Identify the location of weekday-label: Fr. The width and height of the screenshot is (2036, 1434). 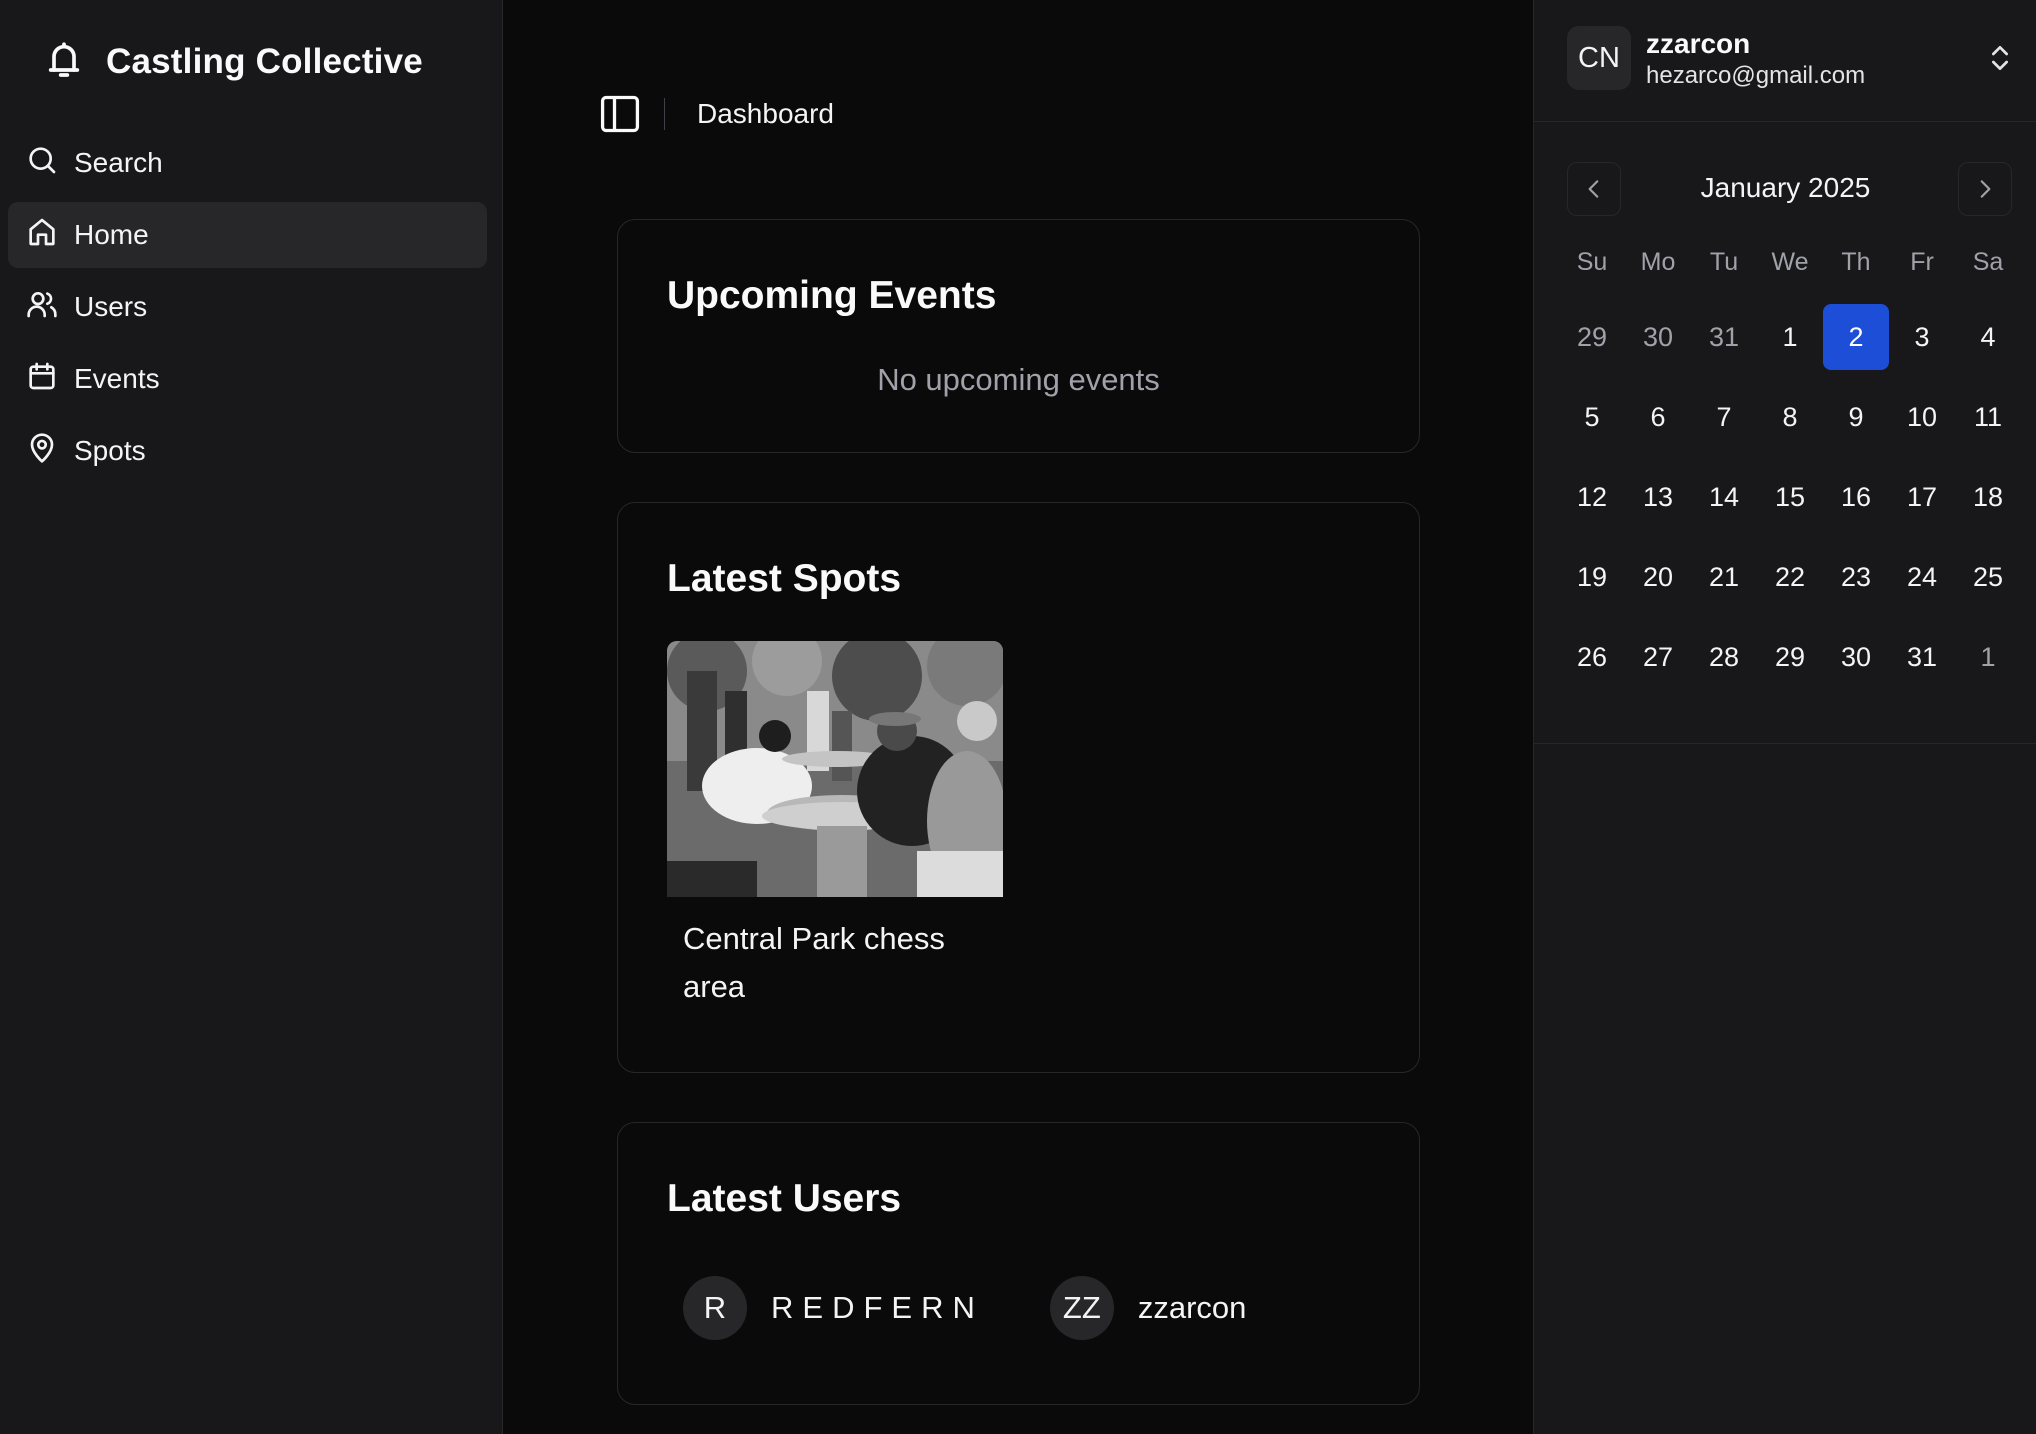
(1922, 261).